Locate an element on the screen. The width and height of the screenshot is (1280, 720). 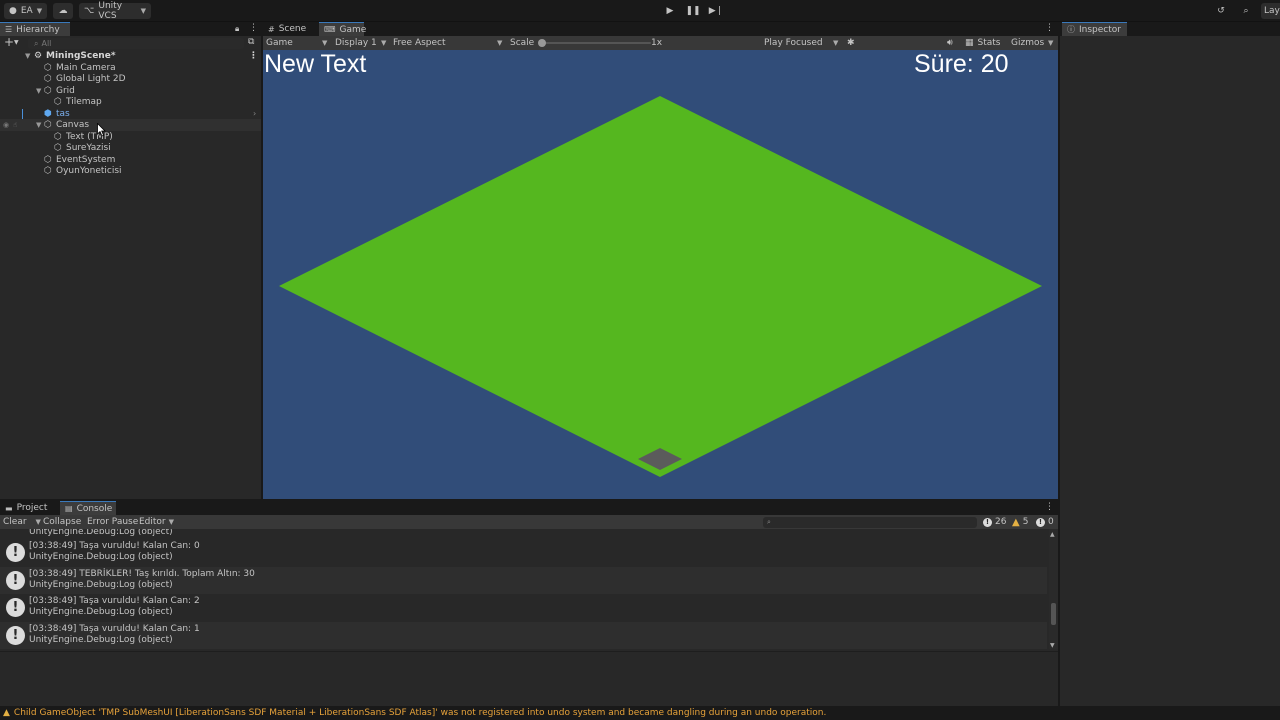
hierarchy-search-row: + ▼ ⌕ All ⧉ is located at coordinates (130, 43).